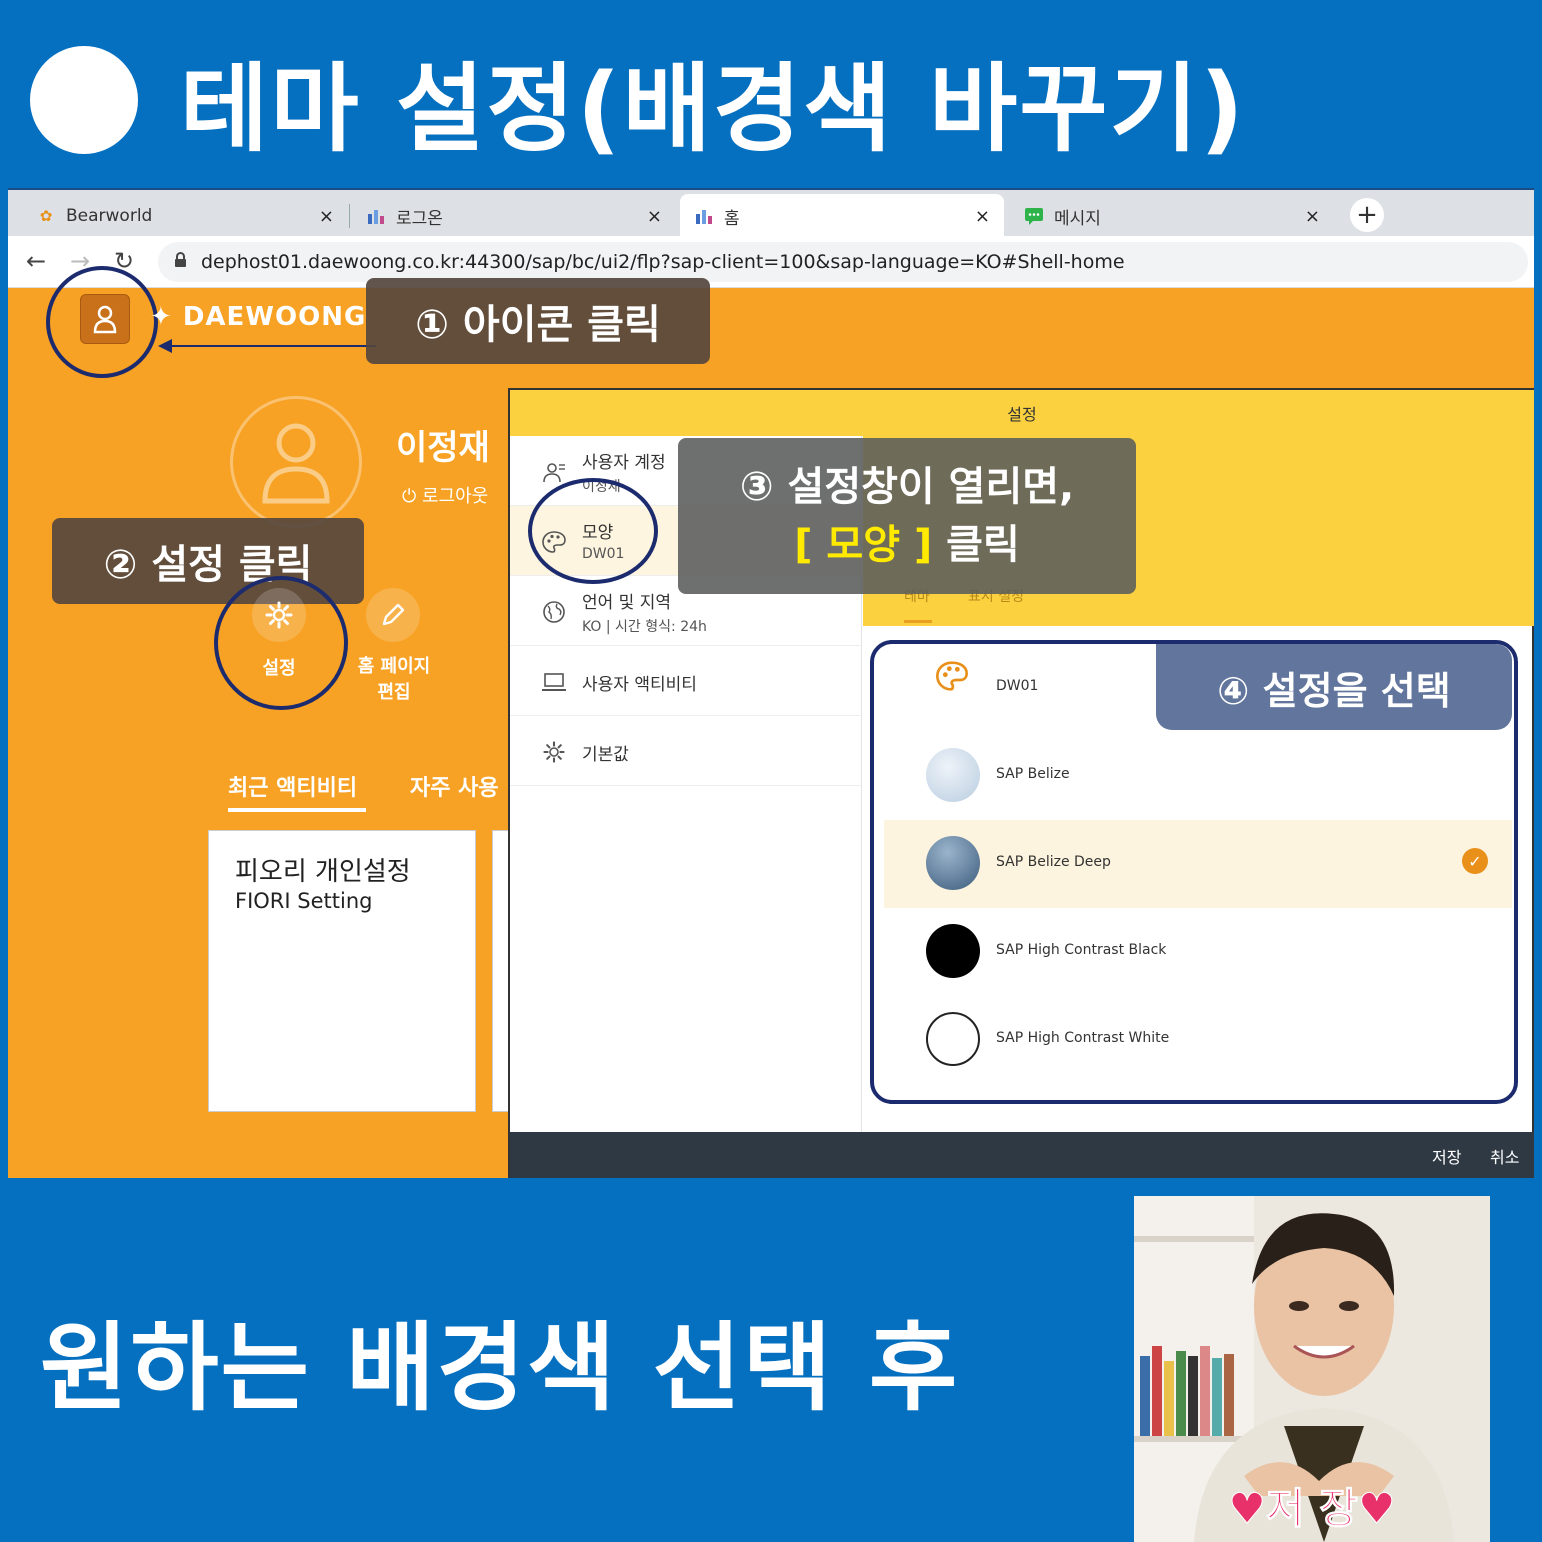 This screenshot has height=1542, width=1542. What do you see at coordinates (918, 621) in the screenshot?
I see `active-subtab-indicator` at bounding box center [918, 621].